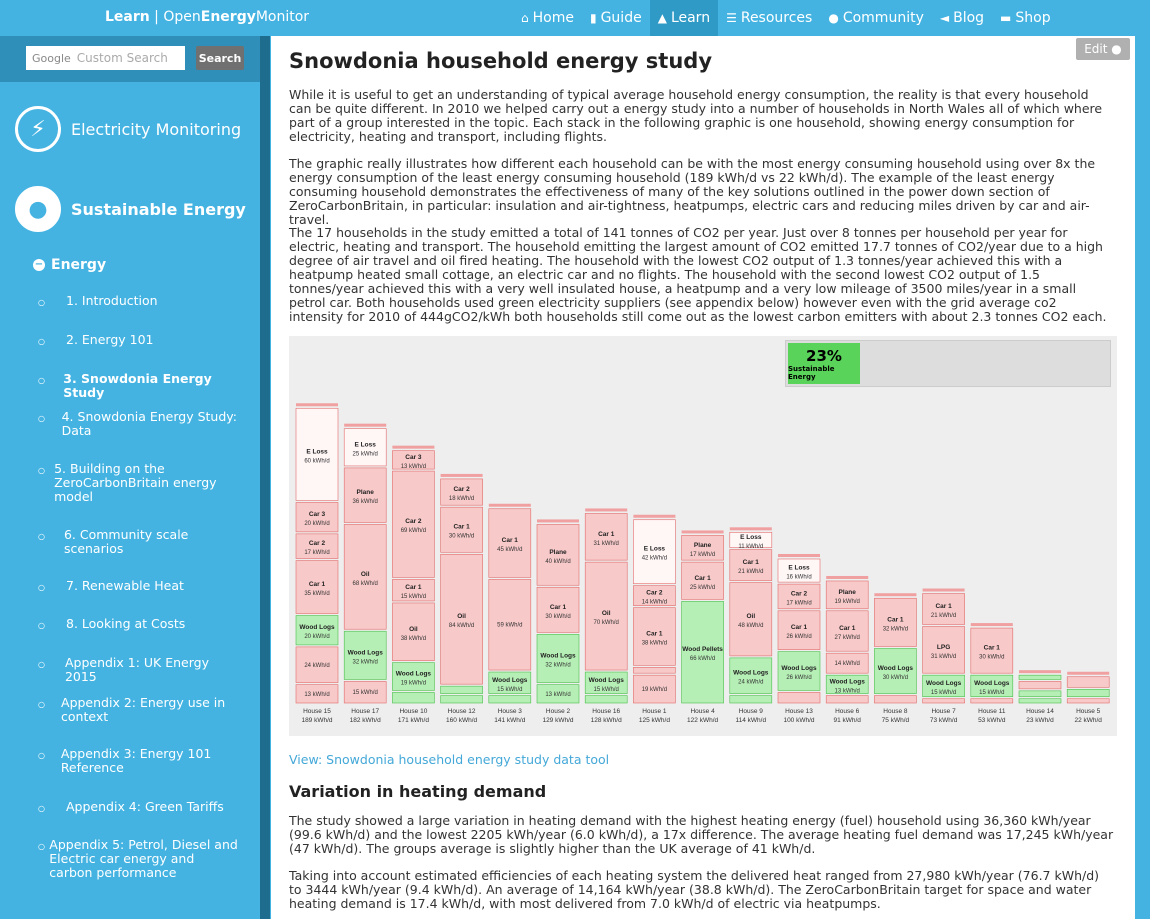 This screenshot has height=919, width=1150. Describe the element at coordinates (207, 17) in the screenshot. I see `site-brand: Learn | OpenEnergyMonitor` at that location.